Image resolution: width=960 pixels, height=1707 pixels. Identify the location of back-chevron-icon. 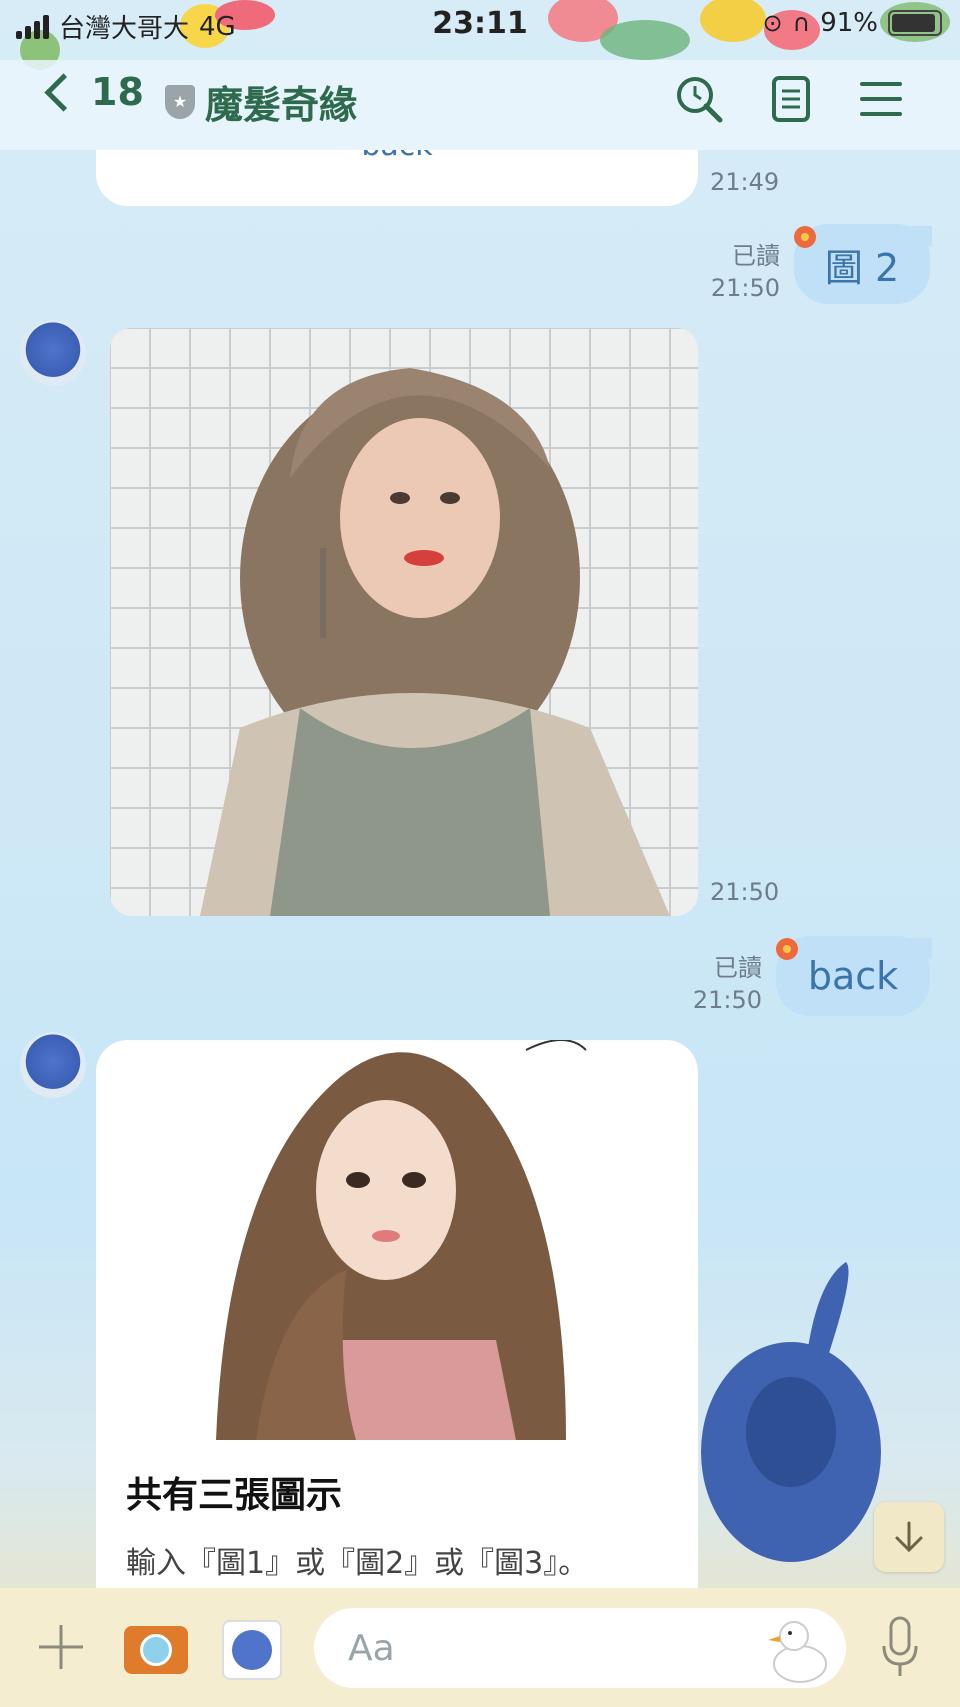
(63, 92).